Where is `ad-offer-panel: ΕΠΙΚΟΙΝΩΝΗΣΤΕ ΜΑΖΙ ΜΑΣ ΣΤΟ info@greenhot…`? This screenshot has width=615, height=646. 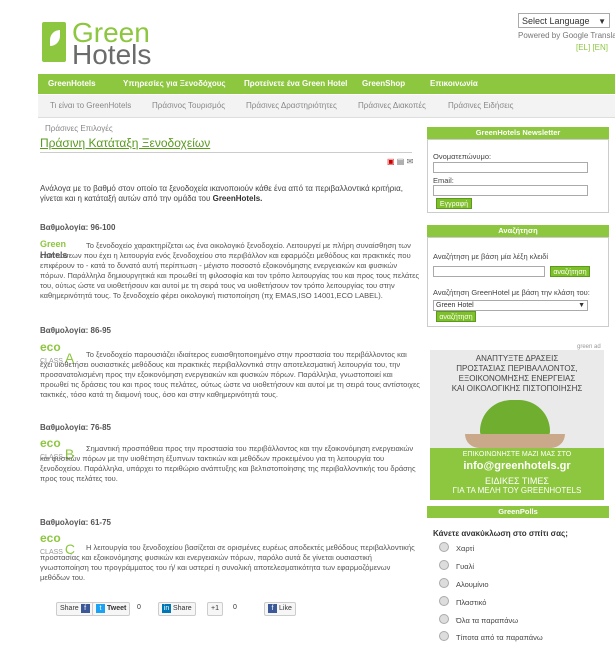 ad-offer-panel: ΕΠΙΚΟΙΝΩΝΗΣΤΕ ΜΑΖΙ ΜΑΣ ΣΤΟ info@greenhot… is located at coordinates (517, 474).